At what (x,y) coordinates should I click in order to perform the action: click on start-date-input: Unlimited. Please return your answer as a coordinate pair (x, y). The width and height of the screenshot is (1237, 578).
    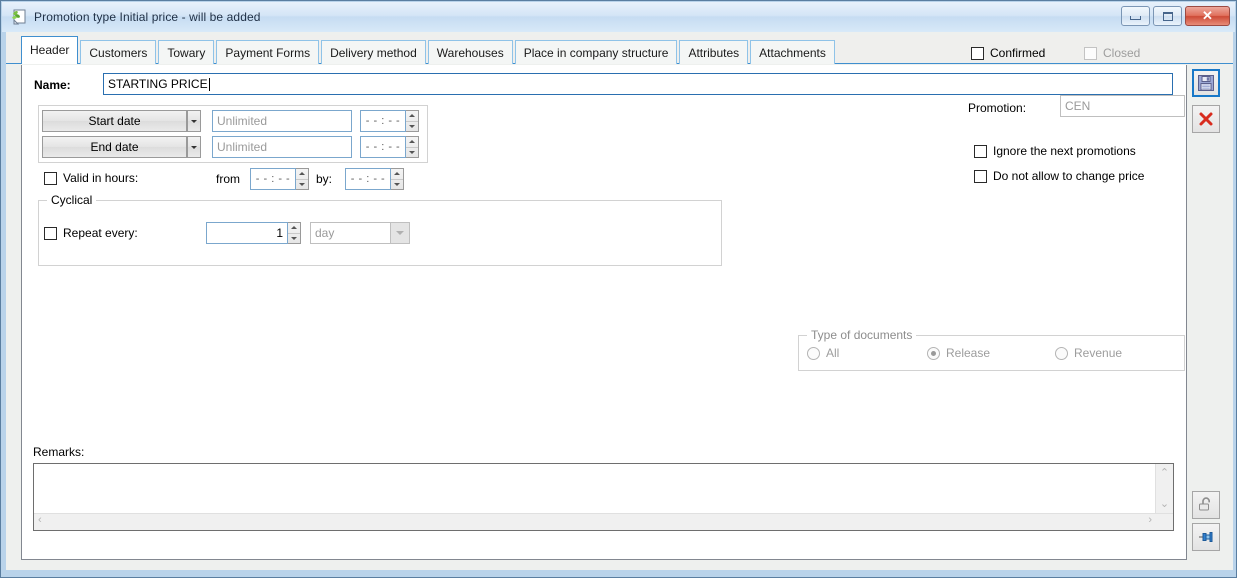
    Looking at the image, I should click on (282, 121).